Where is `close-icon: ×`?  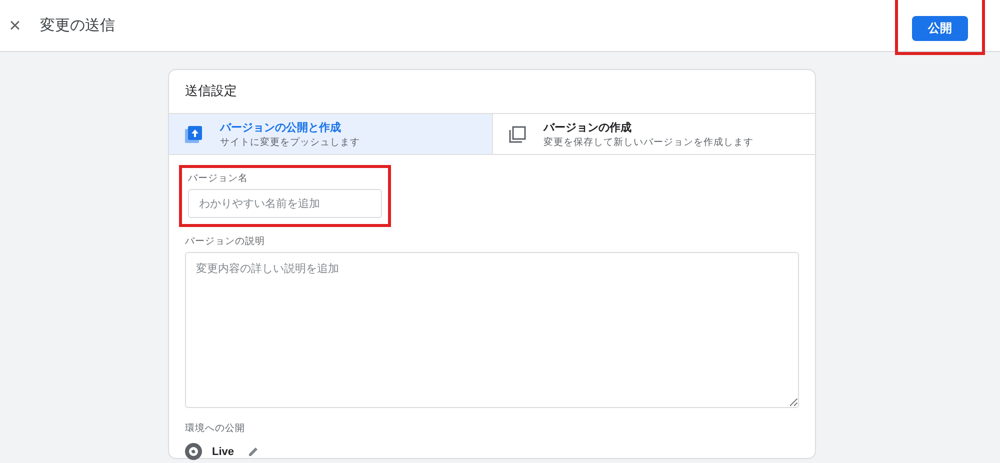 close-icon: × is located at coordinates (15, 26).